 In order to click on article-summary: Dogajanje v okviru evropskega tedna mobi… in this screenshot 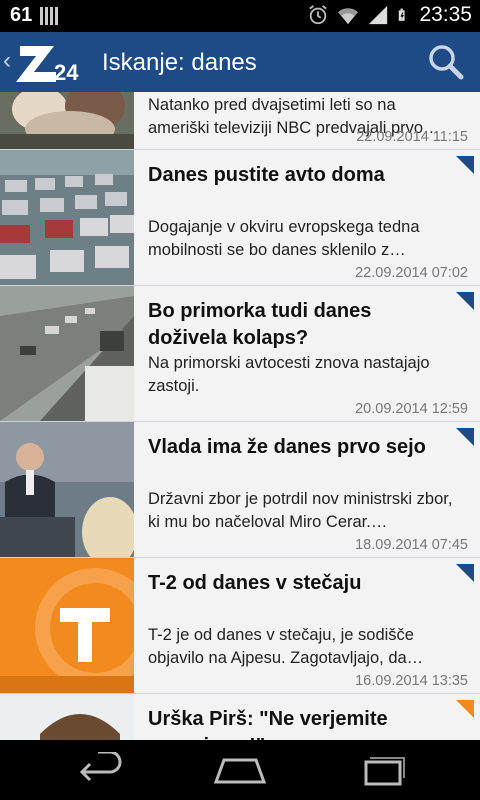, I will do `click(284, 238)`.